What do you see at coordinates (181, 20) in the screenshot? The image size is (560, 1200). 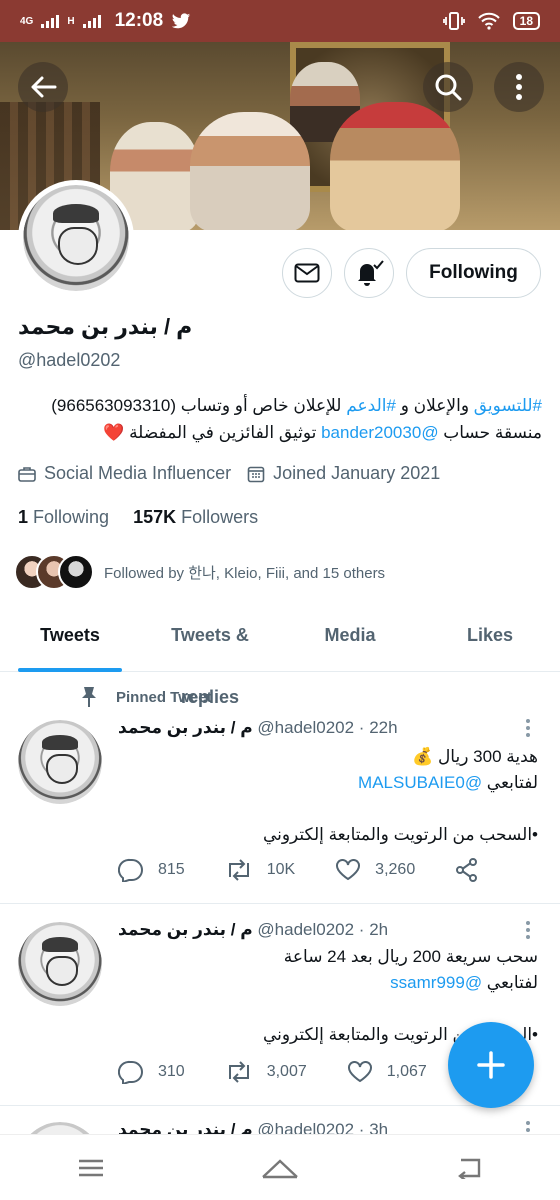 I see `twitter-bird-icon` at bounding box center [181, 20].